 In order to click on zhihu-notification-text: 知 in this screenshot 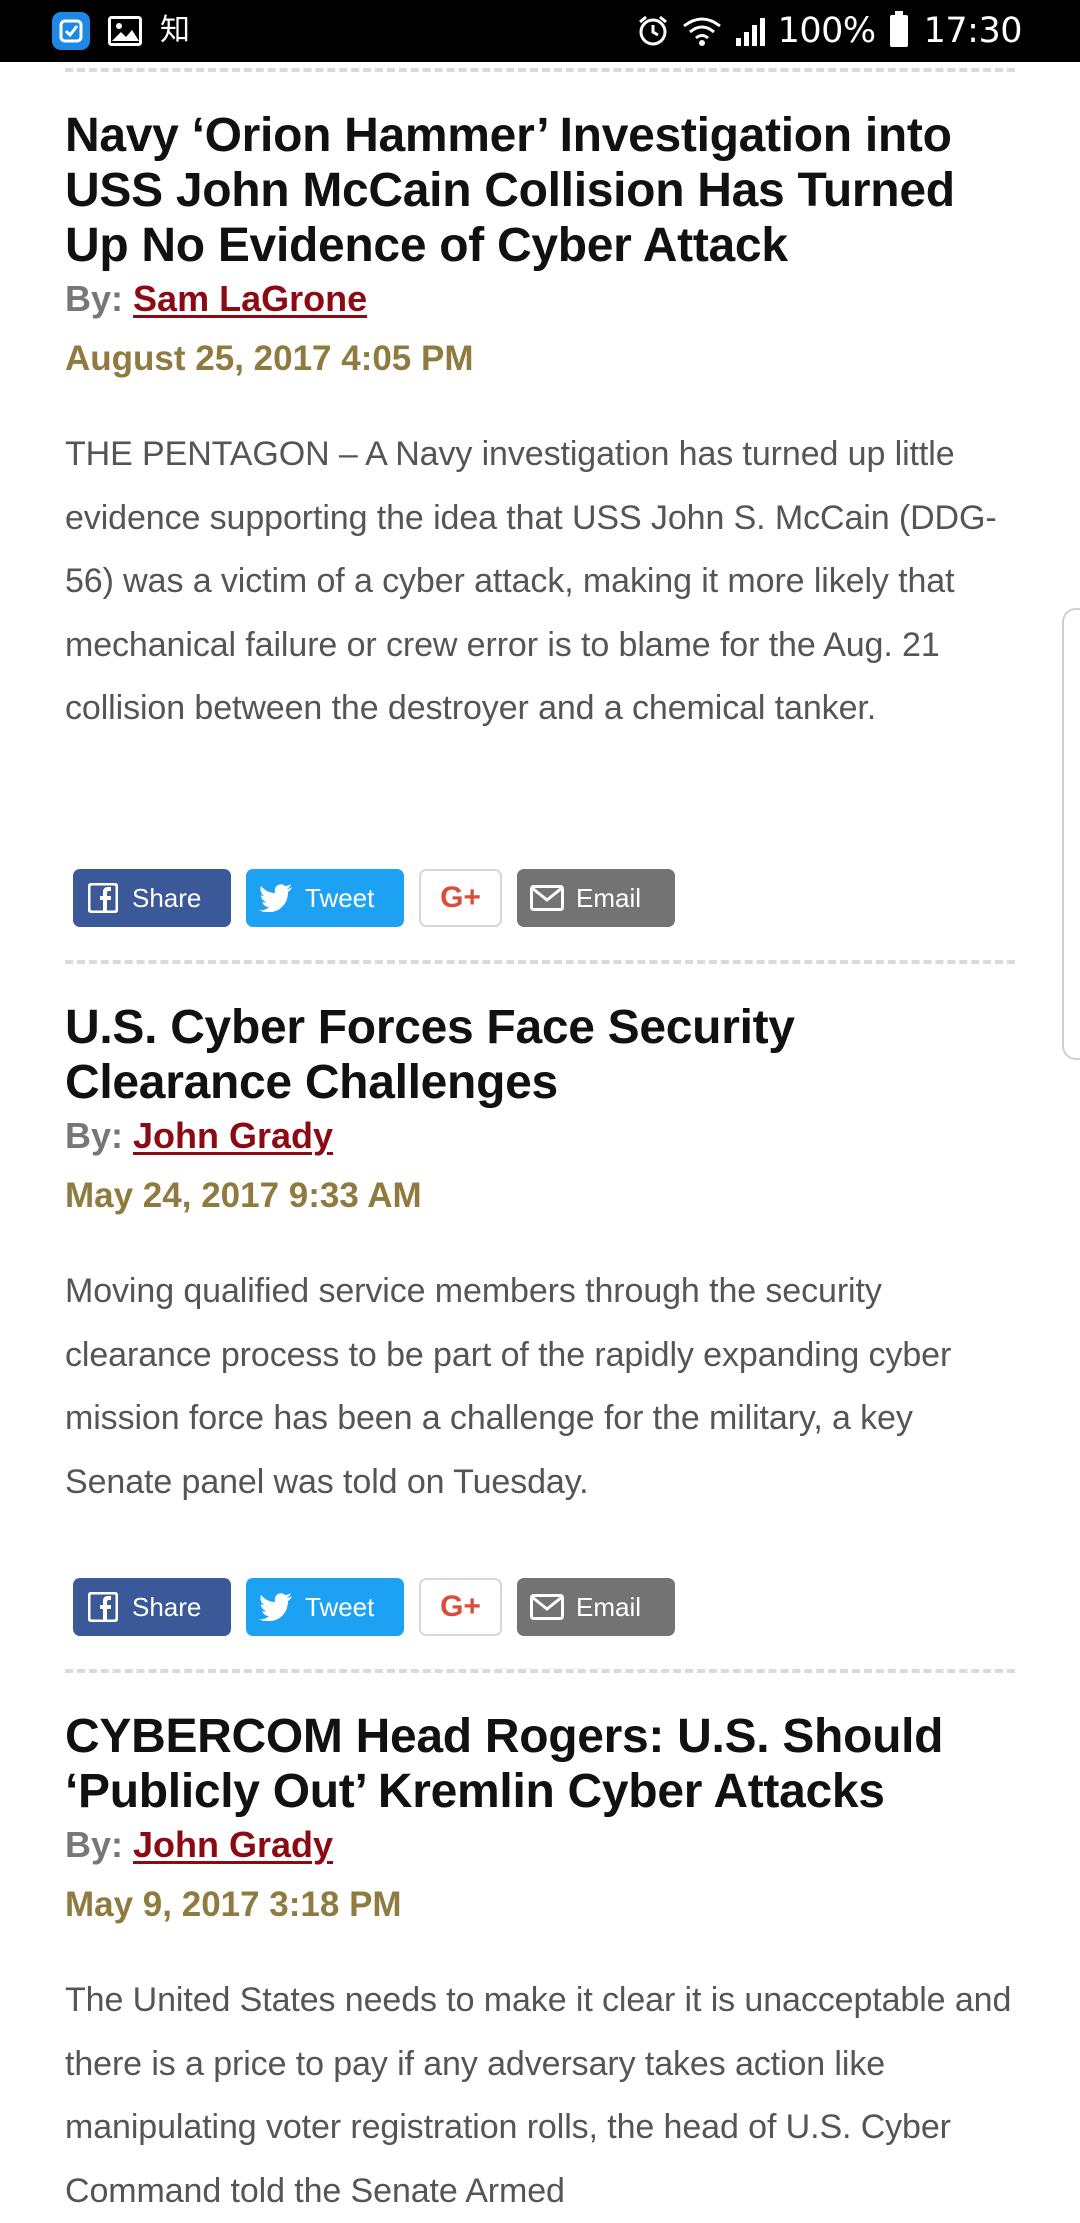, I will do `click(175, 30)`.